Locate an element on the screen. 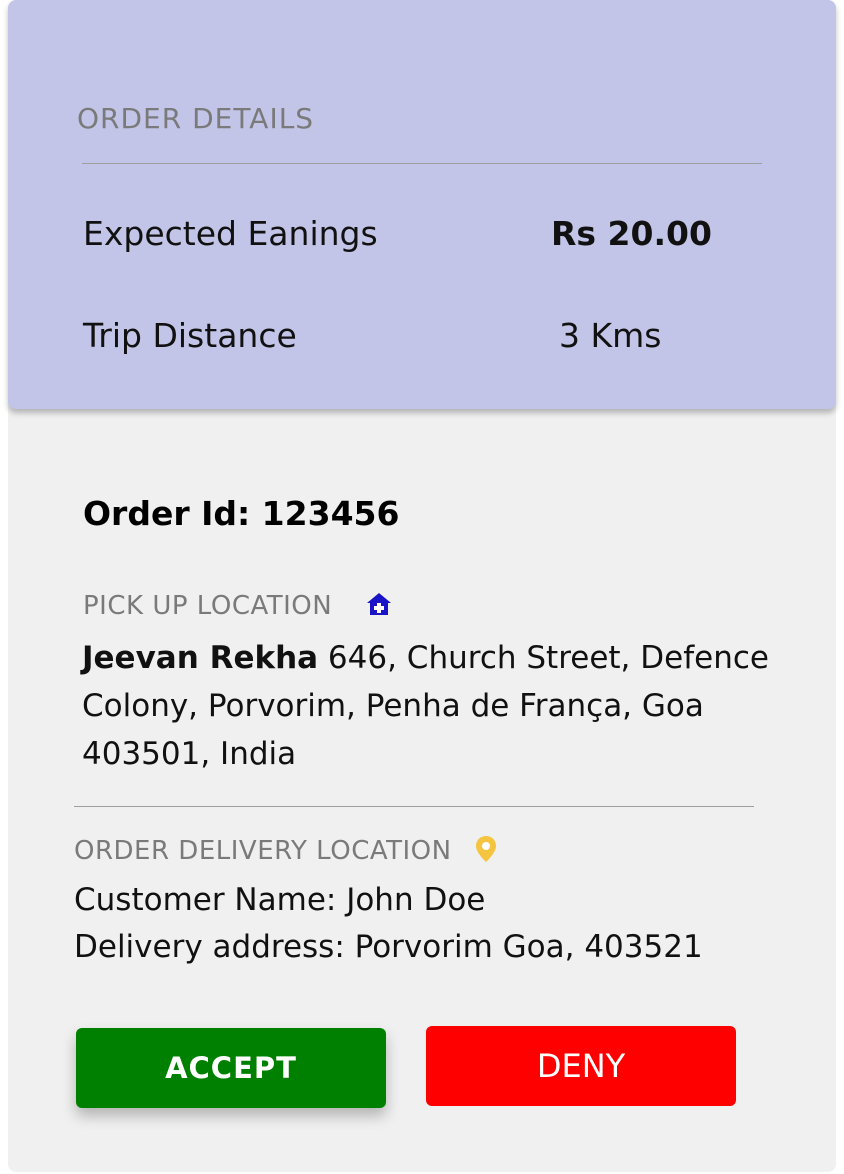 The image size is (844, 1174). delivery-location-label: ORDER DELIVERY LOCATION is located at coordinates (263, 851).